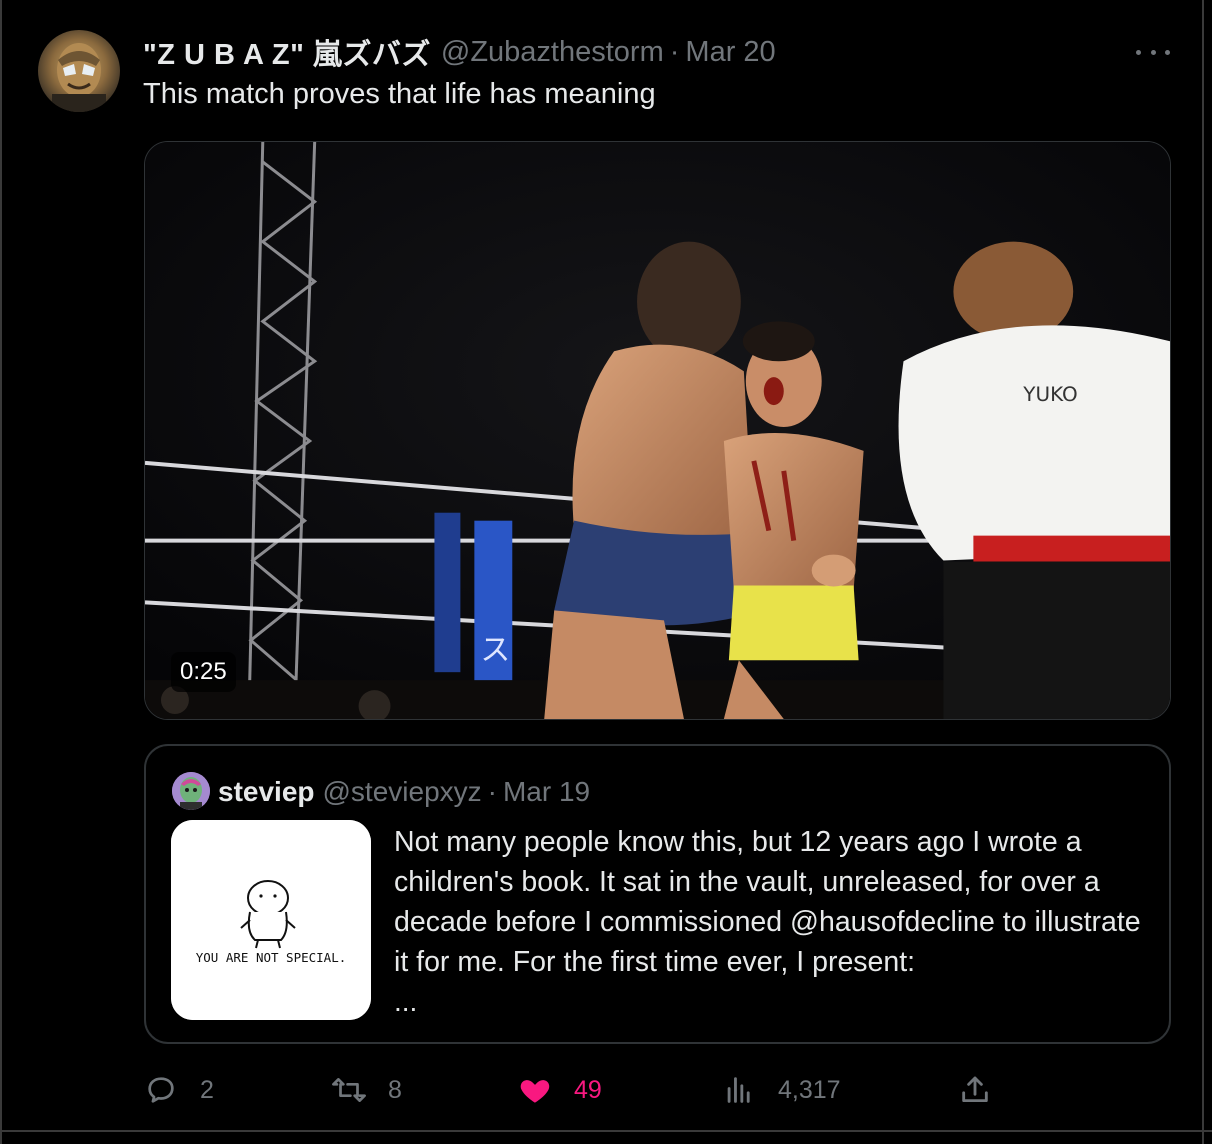 The width and height of the screenshot is (1212, 1144). I want to click on quoted-tweet-timestamp: Mar 19, so click(546, 792).